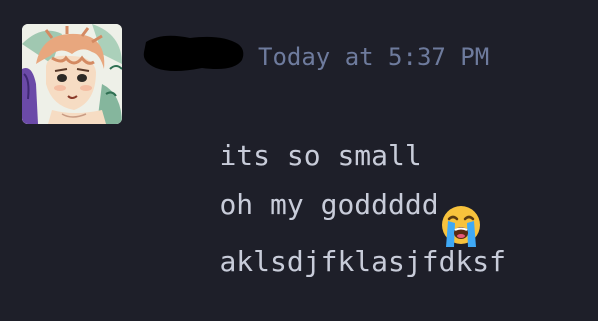 This screenshot has height=321, width=598. What do you see at coordinates (373, 57) in the screenshot?
I see `message-timestamp: Today at 5:37 PM` at bounding box center [373, 57].